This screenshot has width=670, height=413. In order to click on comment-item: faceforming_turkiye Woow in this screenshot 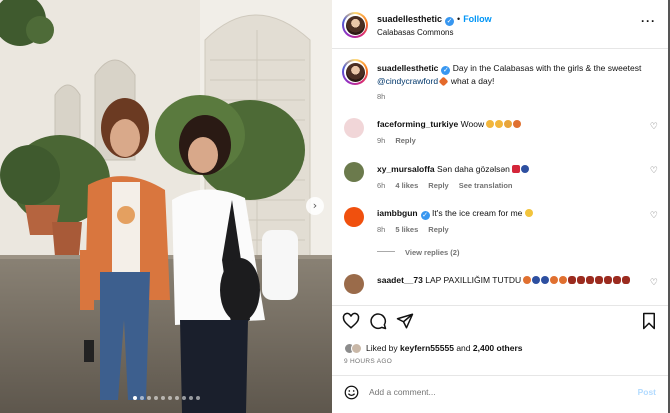, I will do `click(512, 124)`.